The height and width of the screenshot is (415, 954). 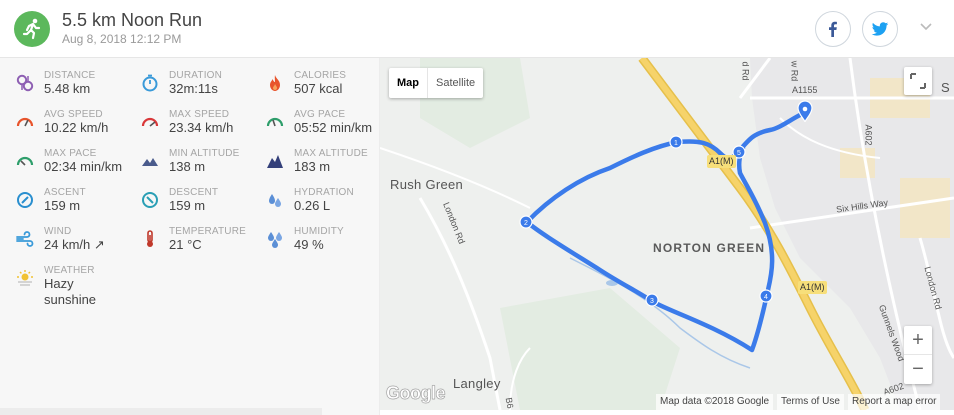 I want to click on route-marker-3: 3, so click(x=652, y=300).